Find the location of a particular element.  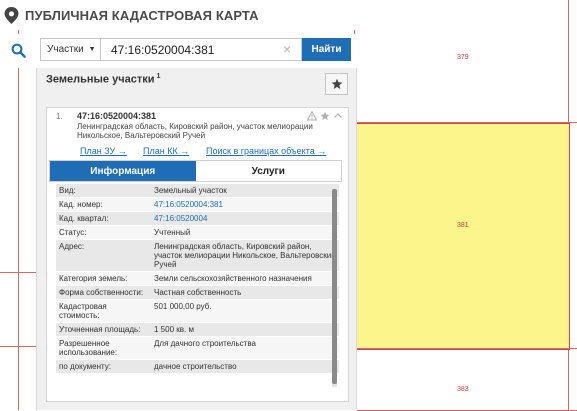

result-index: 1. is located at coordinates (59, 116).